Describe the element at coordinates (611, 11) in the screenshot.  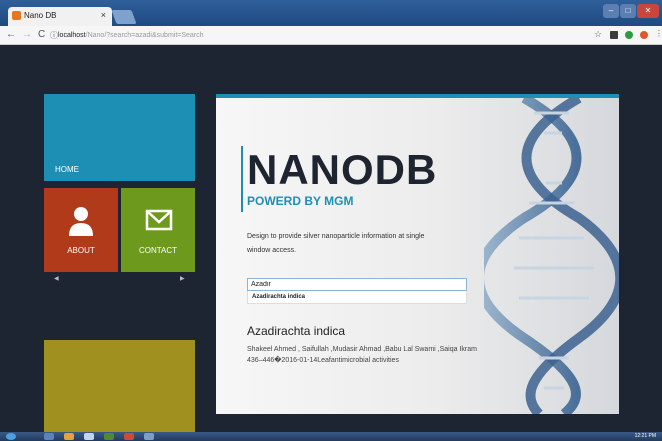
I see `minimize-icon: –` at that location.